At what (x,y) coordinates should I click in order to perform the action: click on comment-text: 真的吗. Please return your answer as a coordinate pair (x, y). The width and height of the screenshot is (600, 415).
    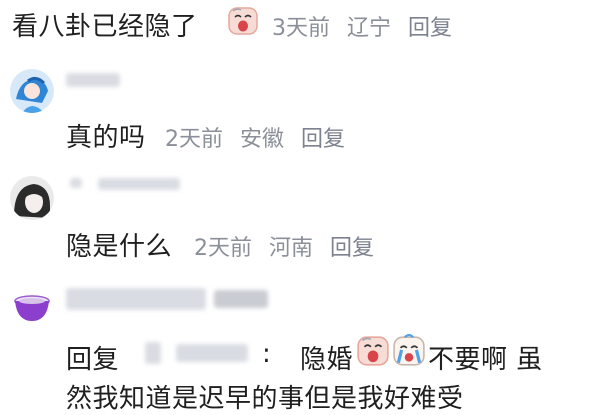
    Looking at the image, I should click on (106, 138).